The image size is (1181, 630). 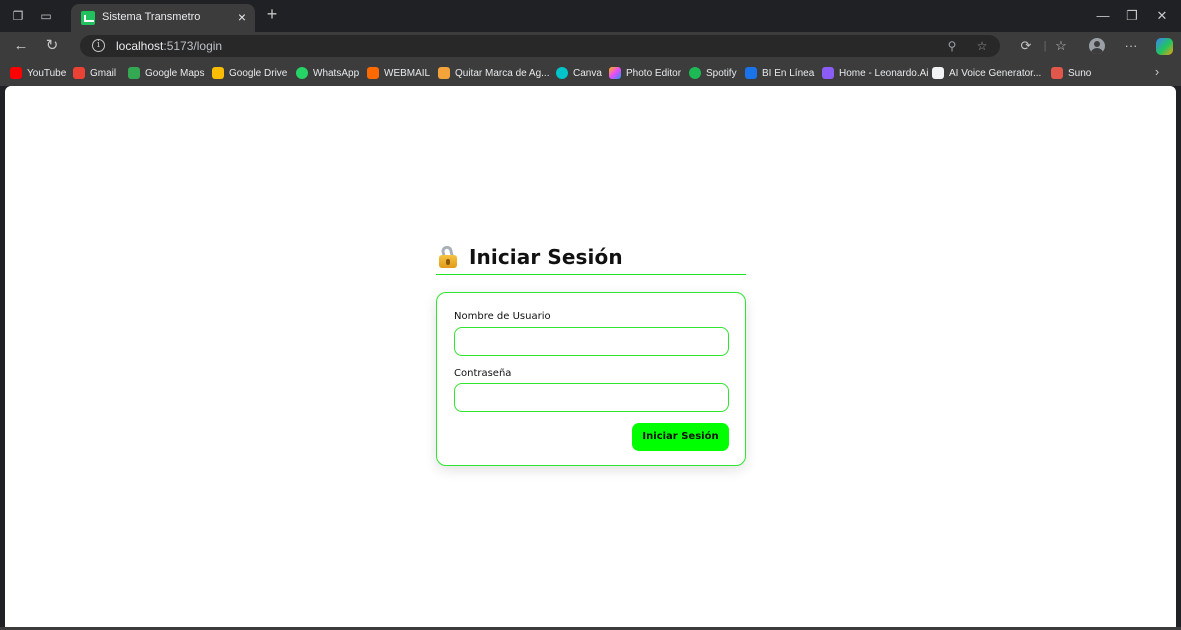 What do you see at coordinates (79, 73) in the screenshot?
I see `gmail-icon` at bounding box center [79, 73].